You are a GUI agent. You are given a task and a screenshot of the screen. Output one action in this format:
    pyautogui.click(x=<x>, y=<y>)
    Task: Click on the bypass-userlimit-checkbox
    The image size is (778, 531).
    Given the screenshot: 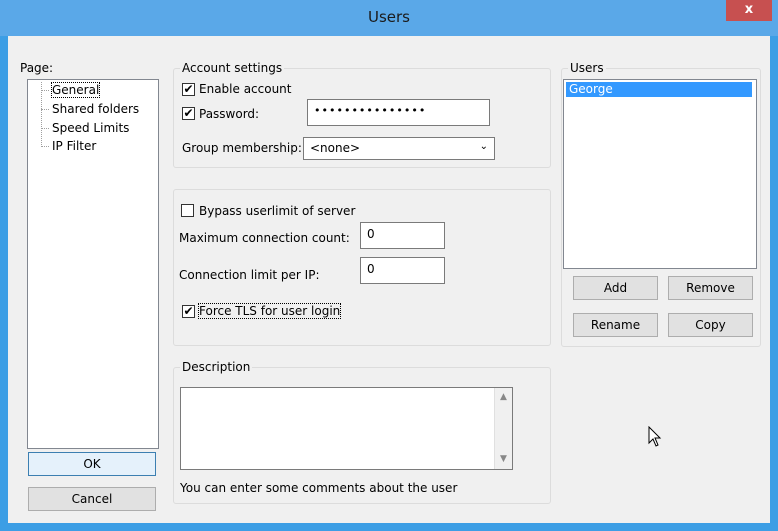 What is the action you would take?
    pyautogui.click(x=187, y=210)
    